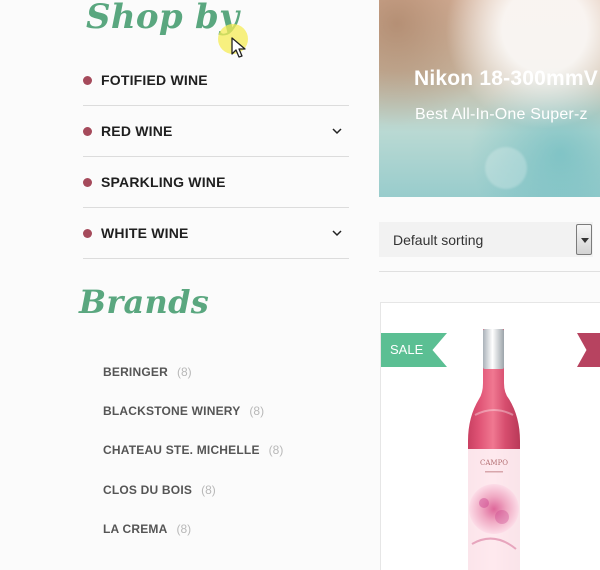 This screenshot has height=570, width=600. I want to click on bottle-label-text: CAMPO, so click(494, 463).